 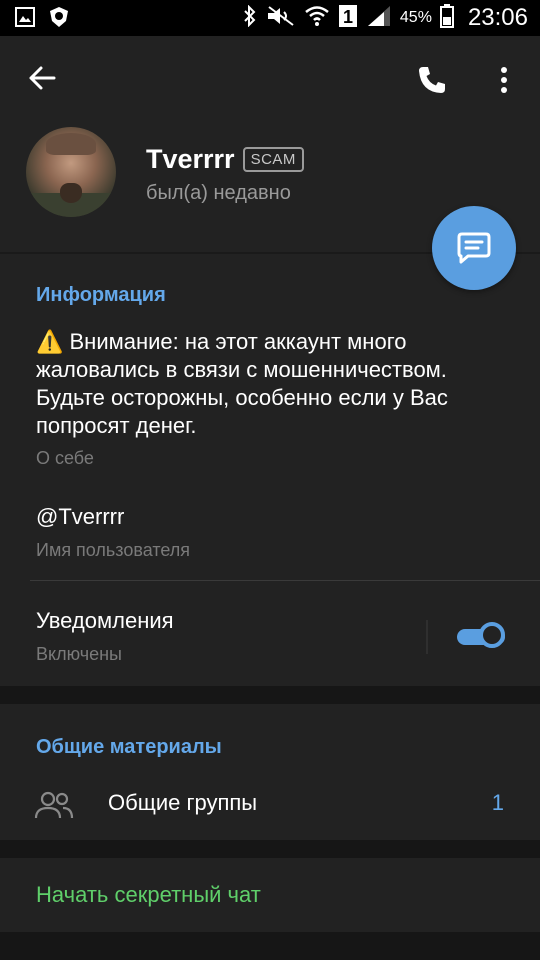 I want to click on bluetooth-icon, so click(x=250, y=18).